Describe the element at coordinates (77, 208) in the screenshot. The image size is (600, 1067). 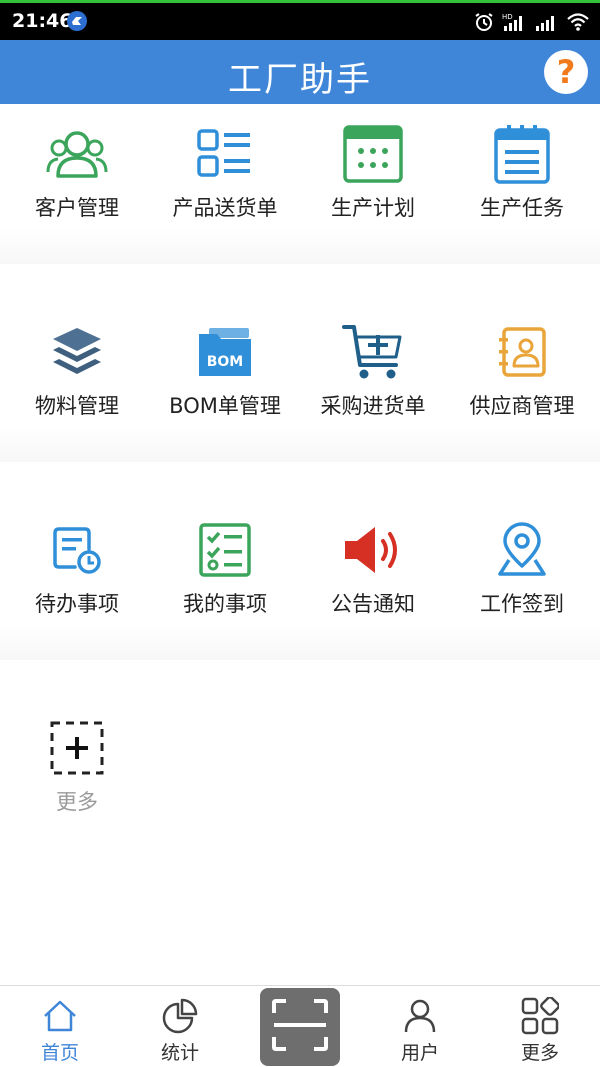
I see `grid-item-label: 客户管理` at that location.